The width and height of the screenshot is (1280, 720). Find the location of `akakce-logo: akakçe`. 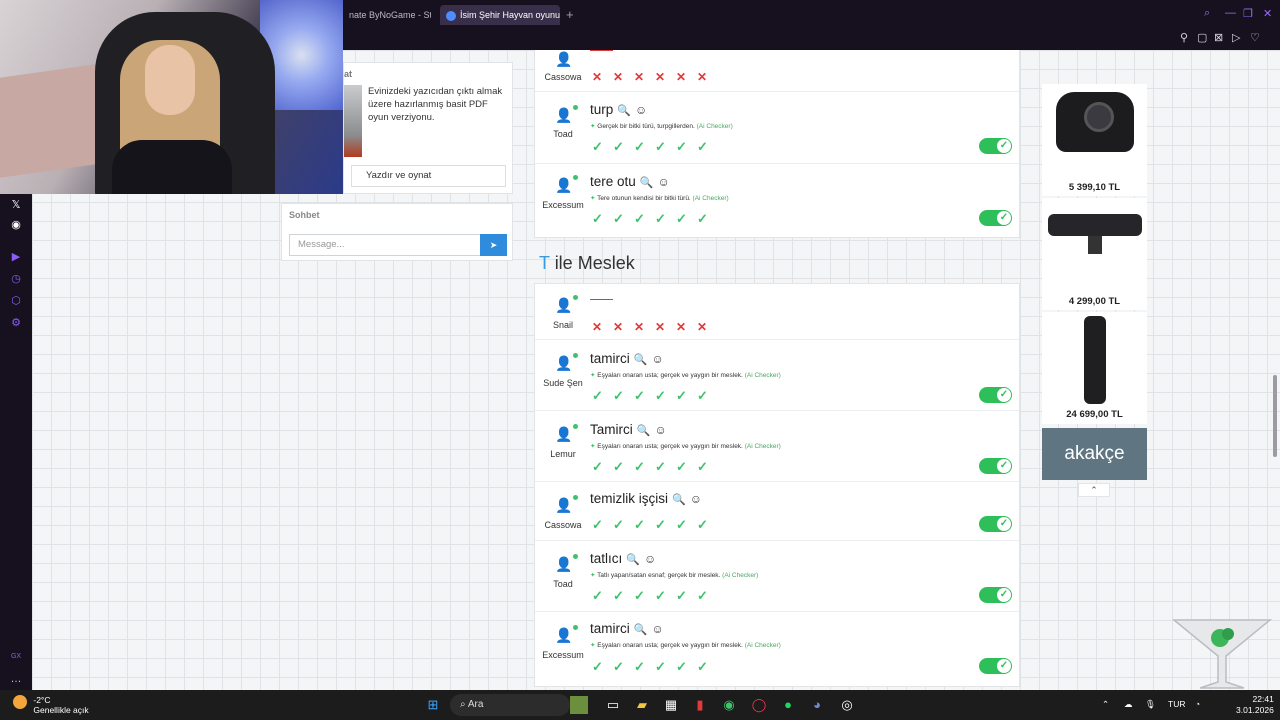

akakce-logo: akakçe is located at coordinates (1094, 454).